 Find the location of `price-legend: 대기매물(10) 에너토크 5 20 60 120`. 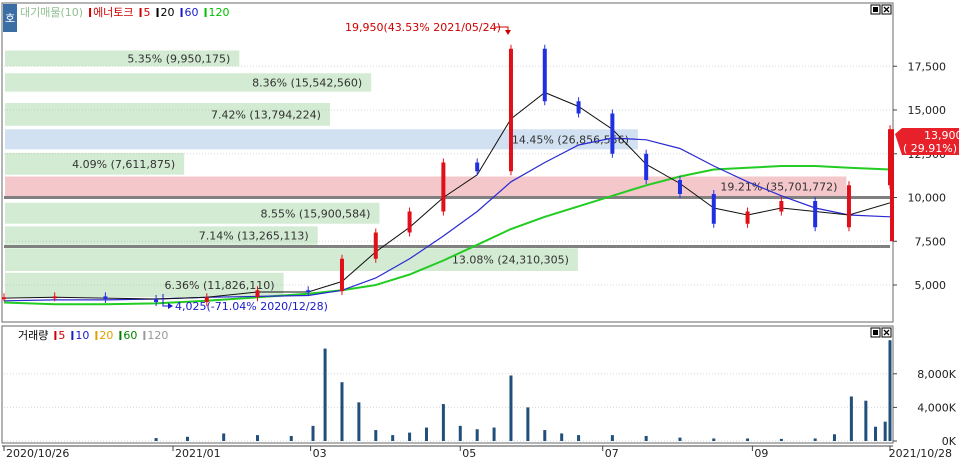

price-legend: 대기매물(10) 에너토크 5 20 60 120 is located at coordinates (125, 12).